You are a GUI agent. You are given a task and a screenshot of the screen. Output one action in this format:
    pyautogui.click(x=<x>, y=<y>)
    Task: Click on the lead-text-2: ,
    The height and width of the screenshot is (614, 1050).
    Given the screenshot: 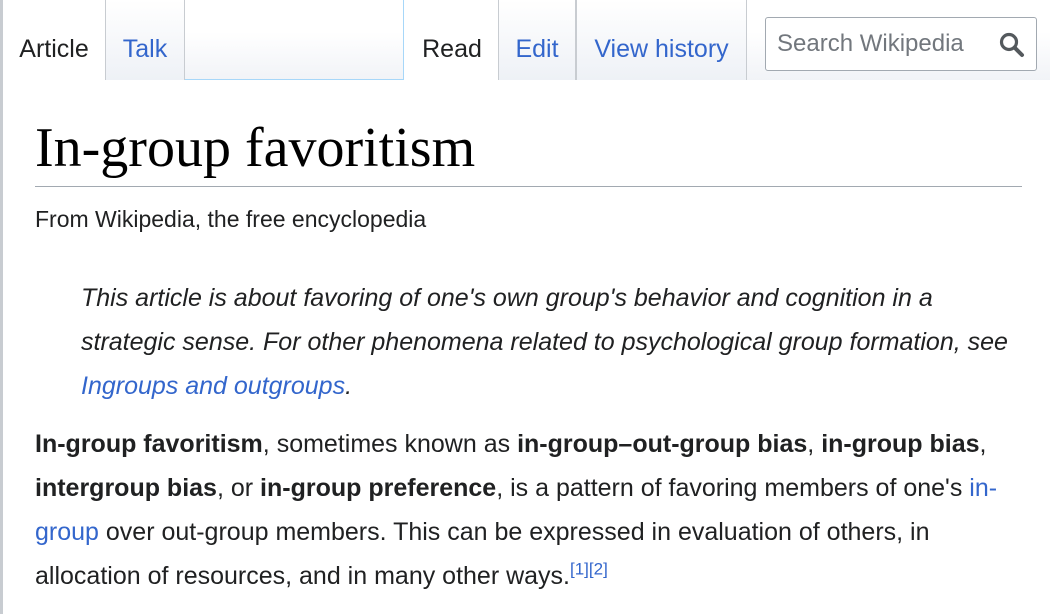 What is the action you would take?
    pyautogui.click(x=814, y=444)
    